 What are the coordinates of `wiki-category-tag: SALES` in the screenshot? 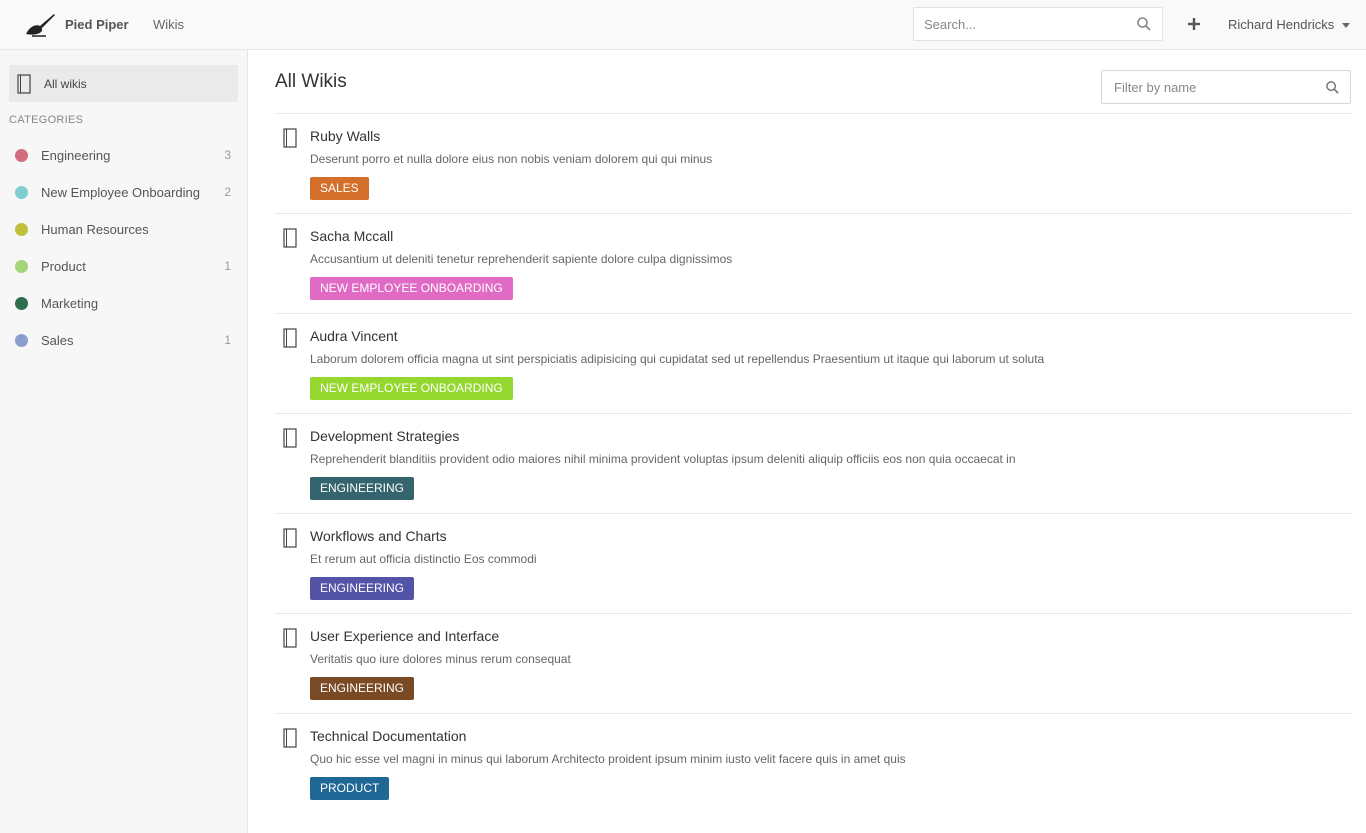 It's located at (339, 188).